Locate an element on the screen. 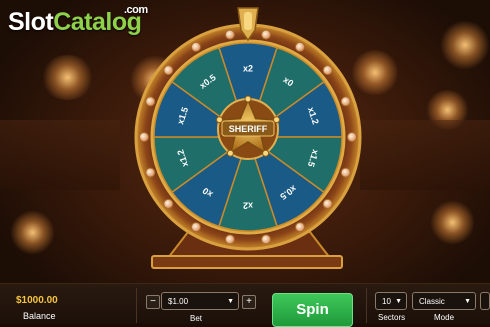 The image size is (490, 327). bet-label: Bet is located at coordinates (196, 318).